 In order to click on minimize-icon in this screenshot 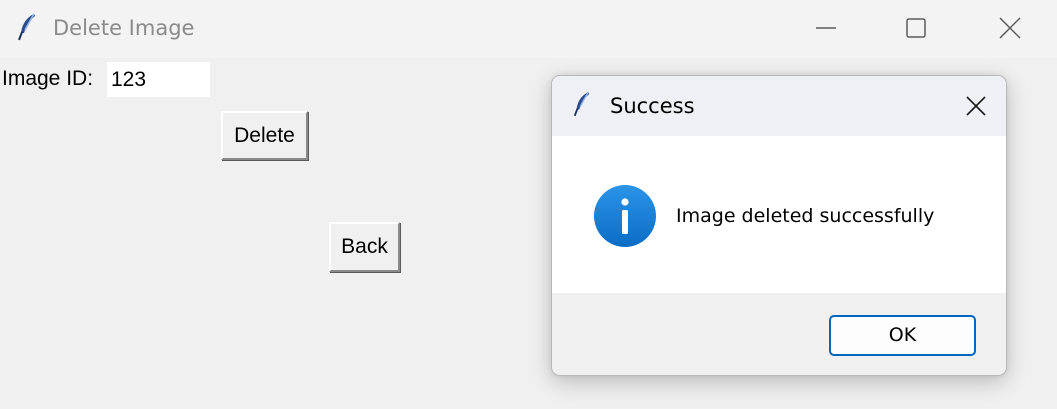, I will do `click(826, 28)`.